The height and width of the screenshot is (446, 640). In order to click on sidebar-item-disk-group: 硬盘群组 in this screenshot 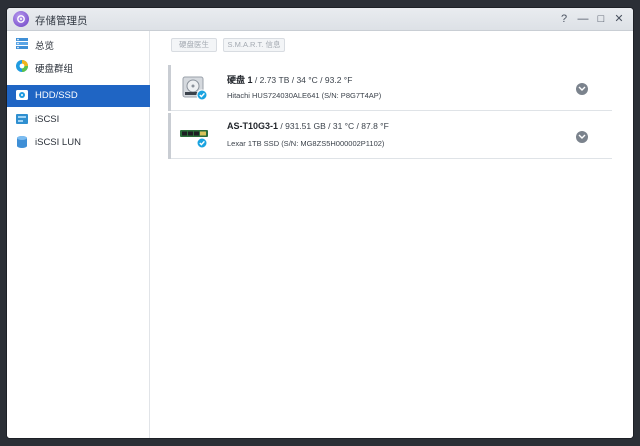, I will do `click(78, 67)`.